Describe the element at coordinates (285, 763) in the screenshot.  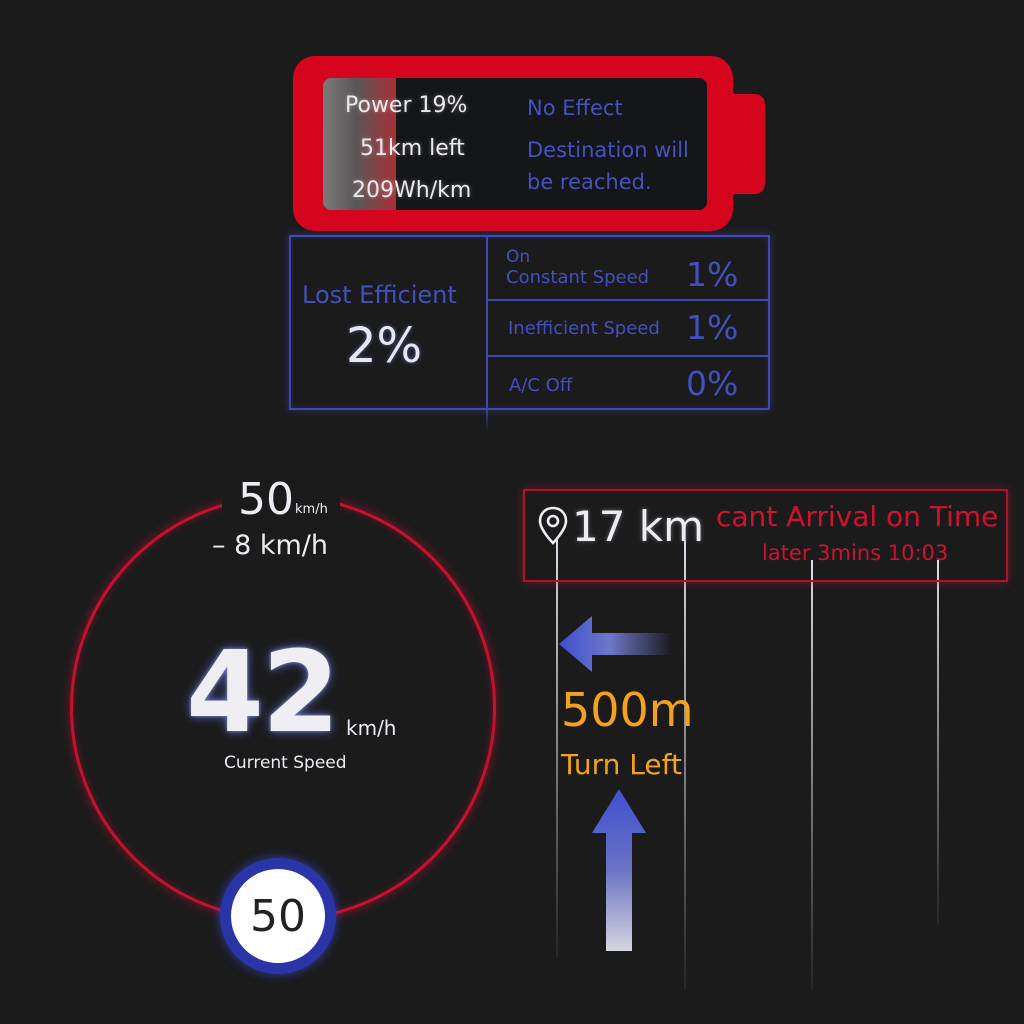
I see `current-speed-label: Current Speed` at that location.